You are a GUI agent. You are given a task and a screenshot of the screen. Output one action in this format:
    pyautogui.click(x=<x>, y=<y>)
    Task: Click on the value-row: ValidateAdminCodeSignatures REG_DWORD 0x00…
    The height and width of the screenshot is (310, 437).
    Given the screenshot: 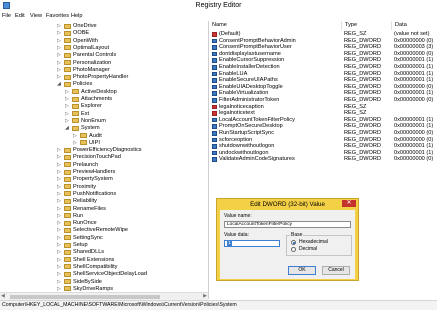 What is the action you would take?
    pyautogui.click(x=323, y=159)
    